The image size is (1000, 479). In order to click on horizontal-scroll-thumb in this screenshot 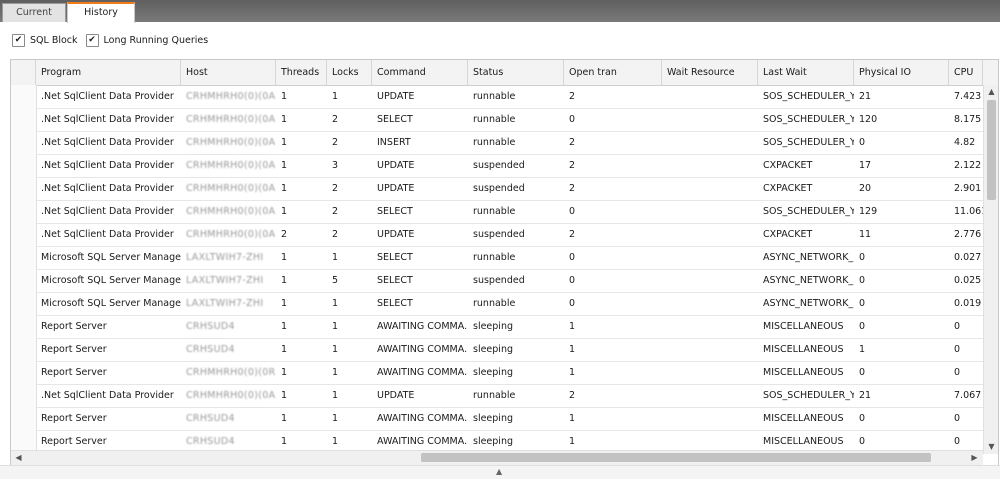, I will do `click(676, 457)`.